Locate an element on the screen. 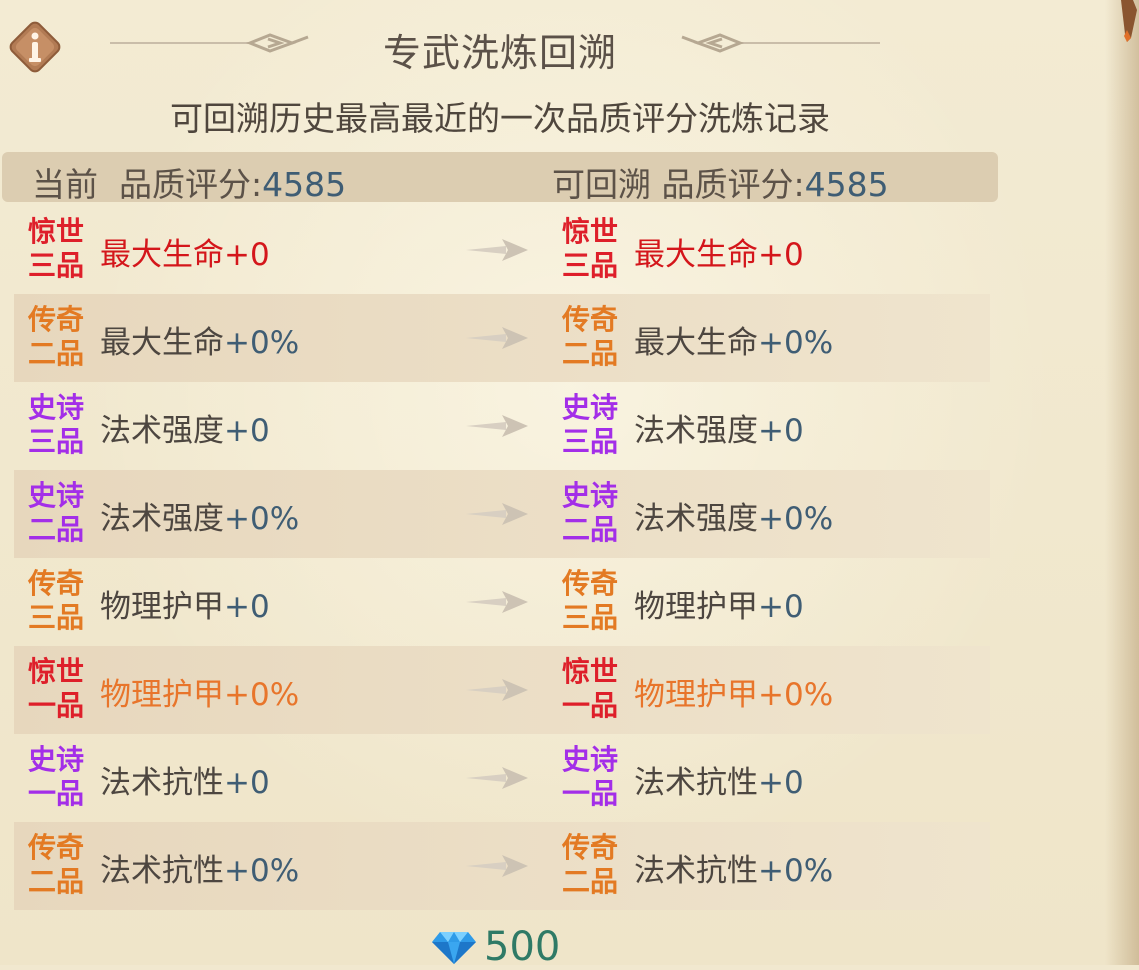 The image size is (1139, 970). rollback-quality-badge: 史诗 一品 is located at coordinates (594, 778).